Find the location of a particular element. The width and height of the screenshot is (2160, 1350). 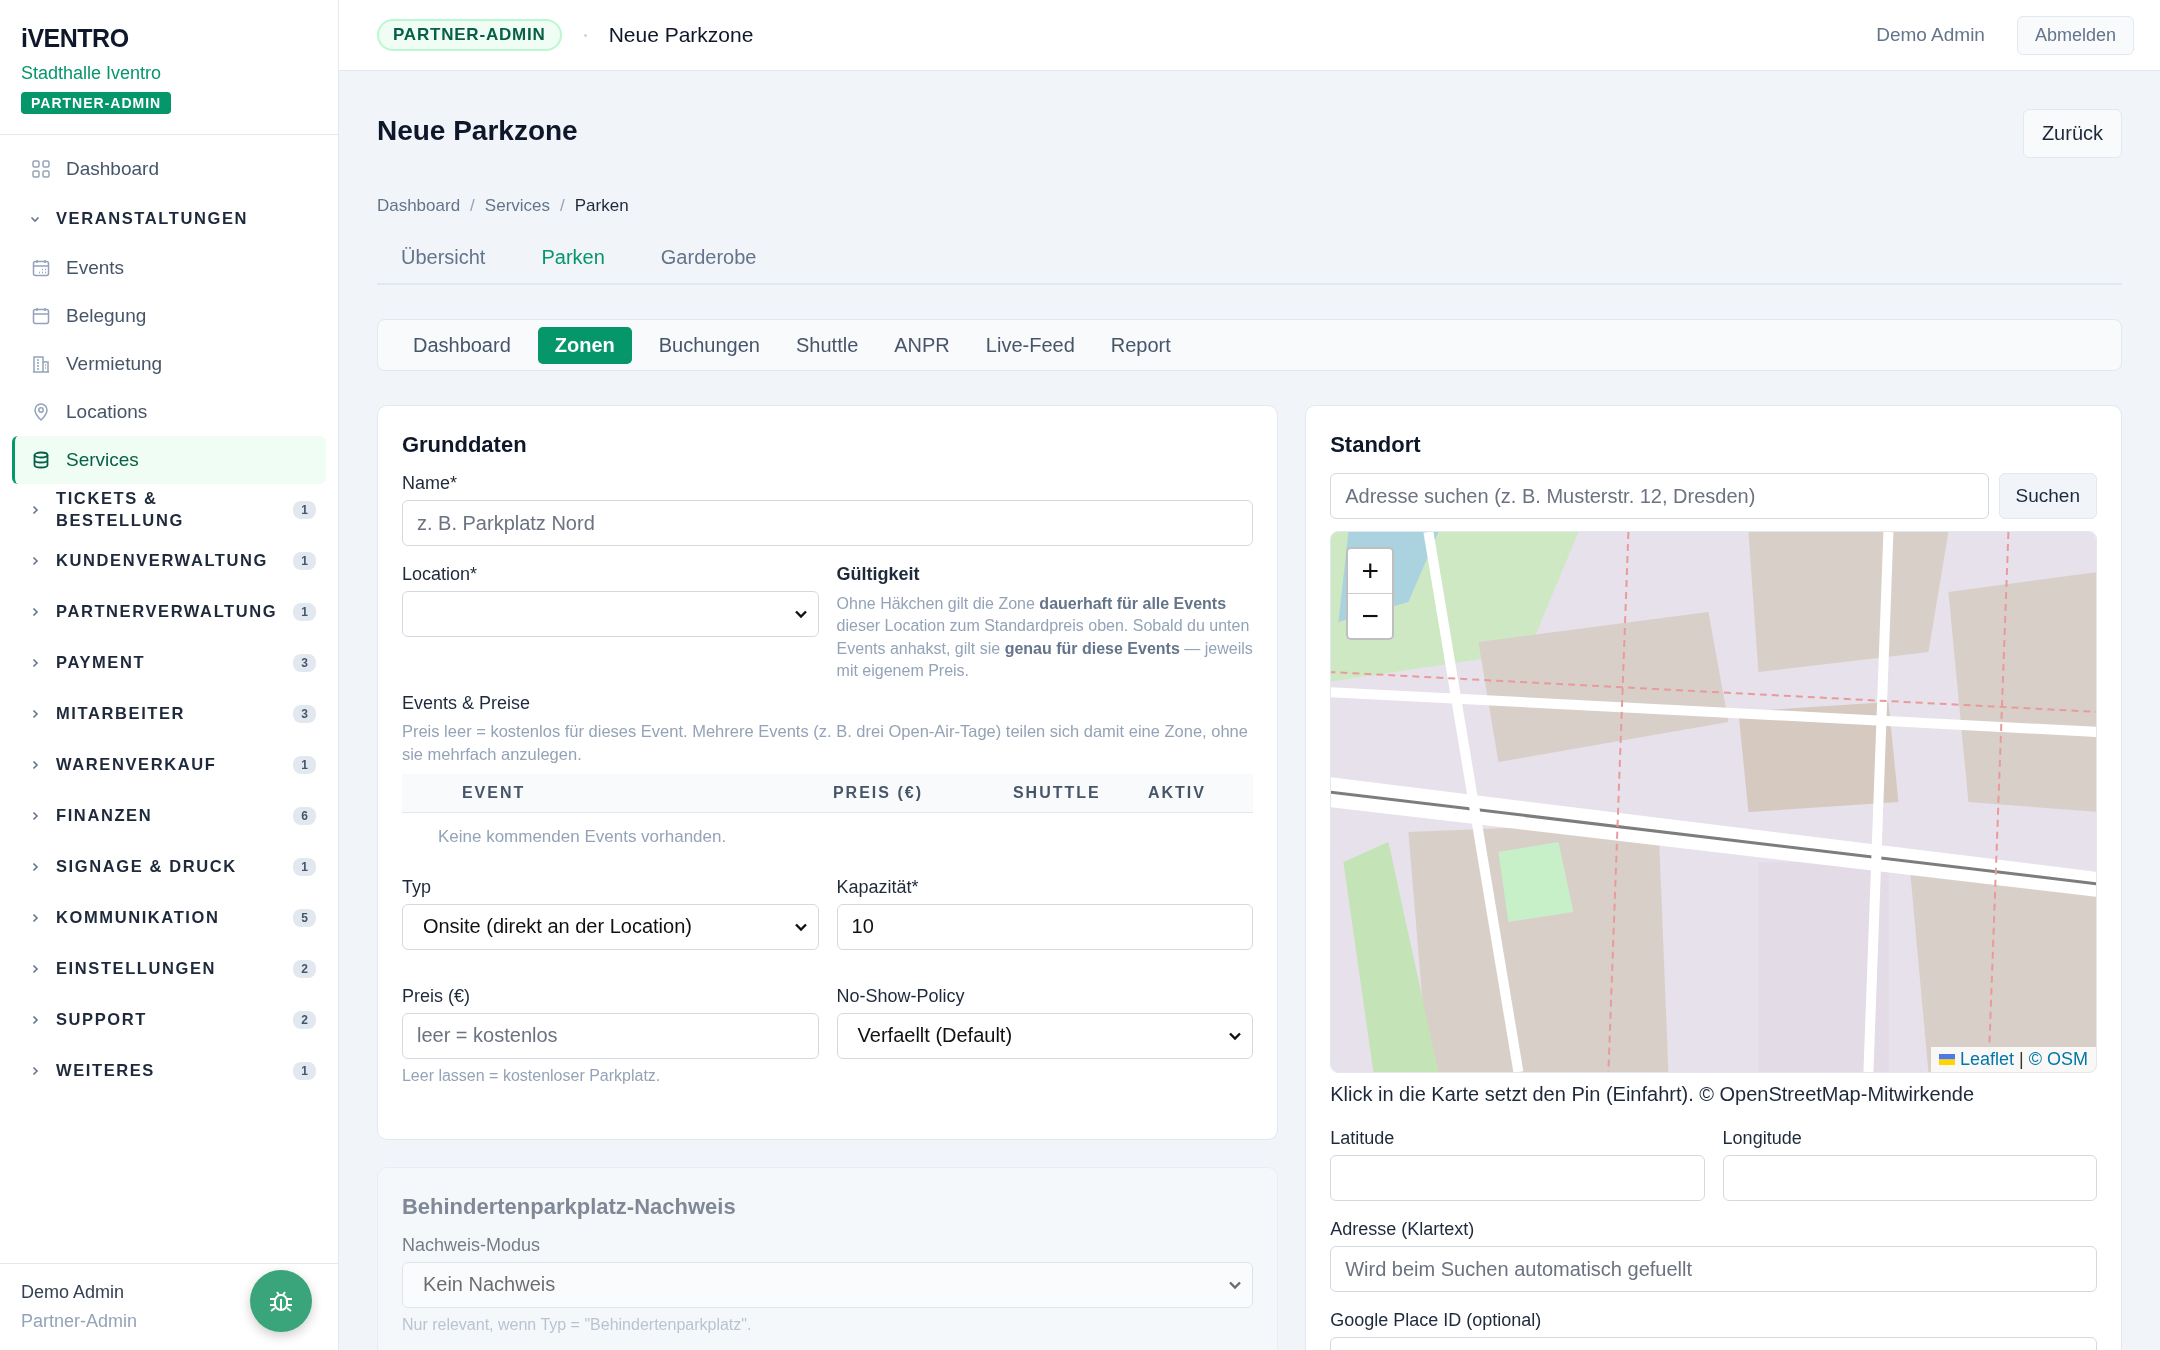

count-badge: 5 is located at coordinates (304, 917).